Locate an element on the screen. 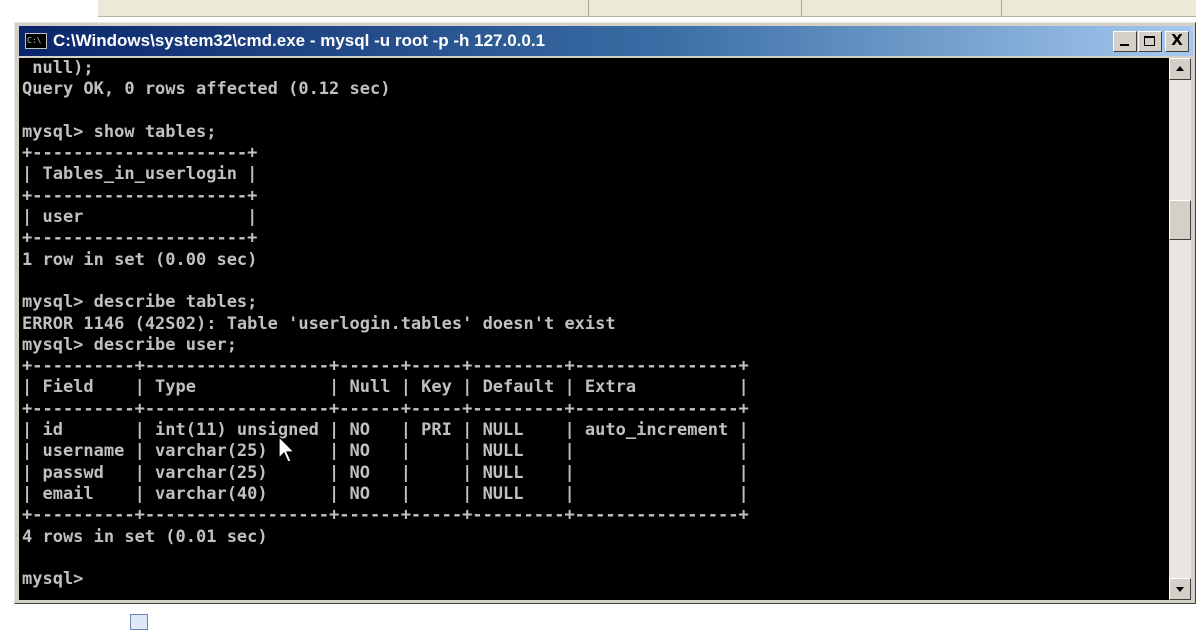 Image resolution: width=1196 pixels, height=630 pixels. close-button: X is located at coordinates (1177, 41).